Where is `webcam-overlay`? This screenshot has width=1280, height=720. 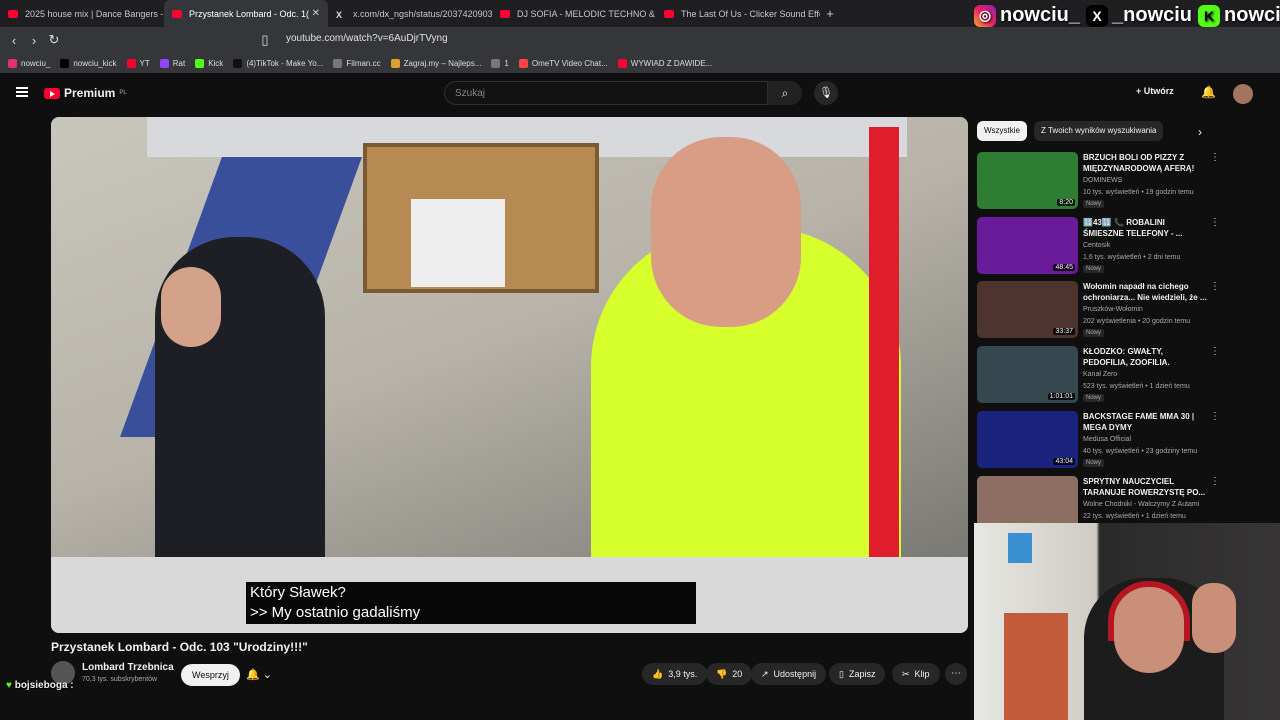
webcam-overlay is located at coordinates (1127, 621).